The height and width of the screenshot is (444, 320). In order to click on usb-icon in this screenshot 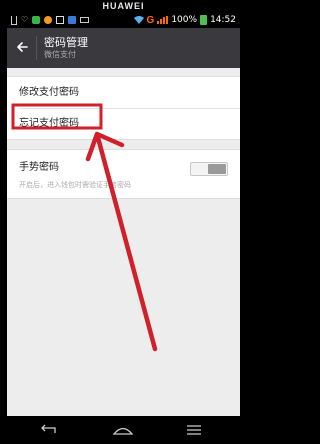, I will do `click(14, 20)`.